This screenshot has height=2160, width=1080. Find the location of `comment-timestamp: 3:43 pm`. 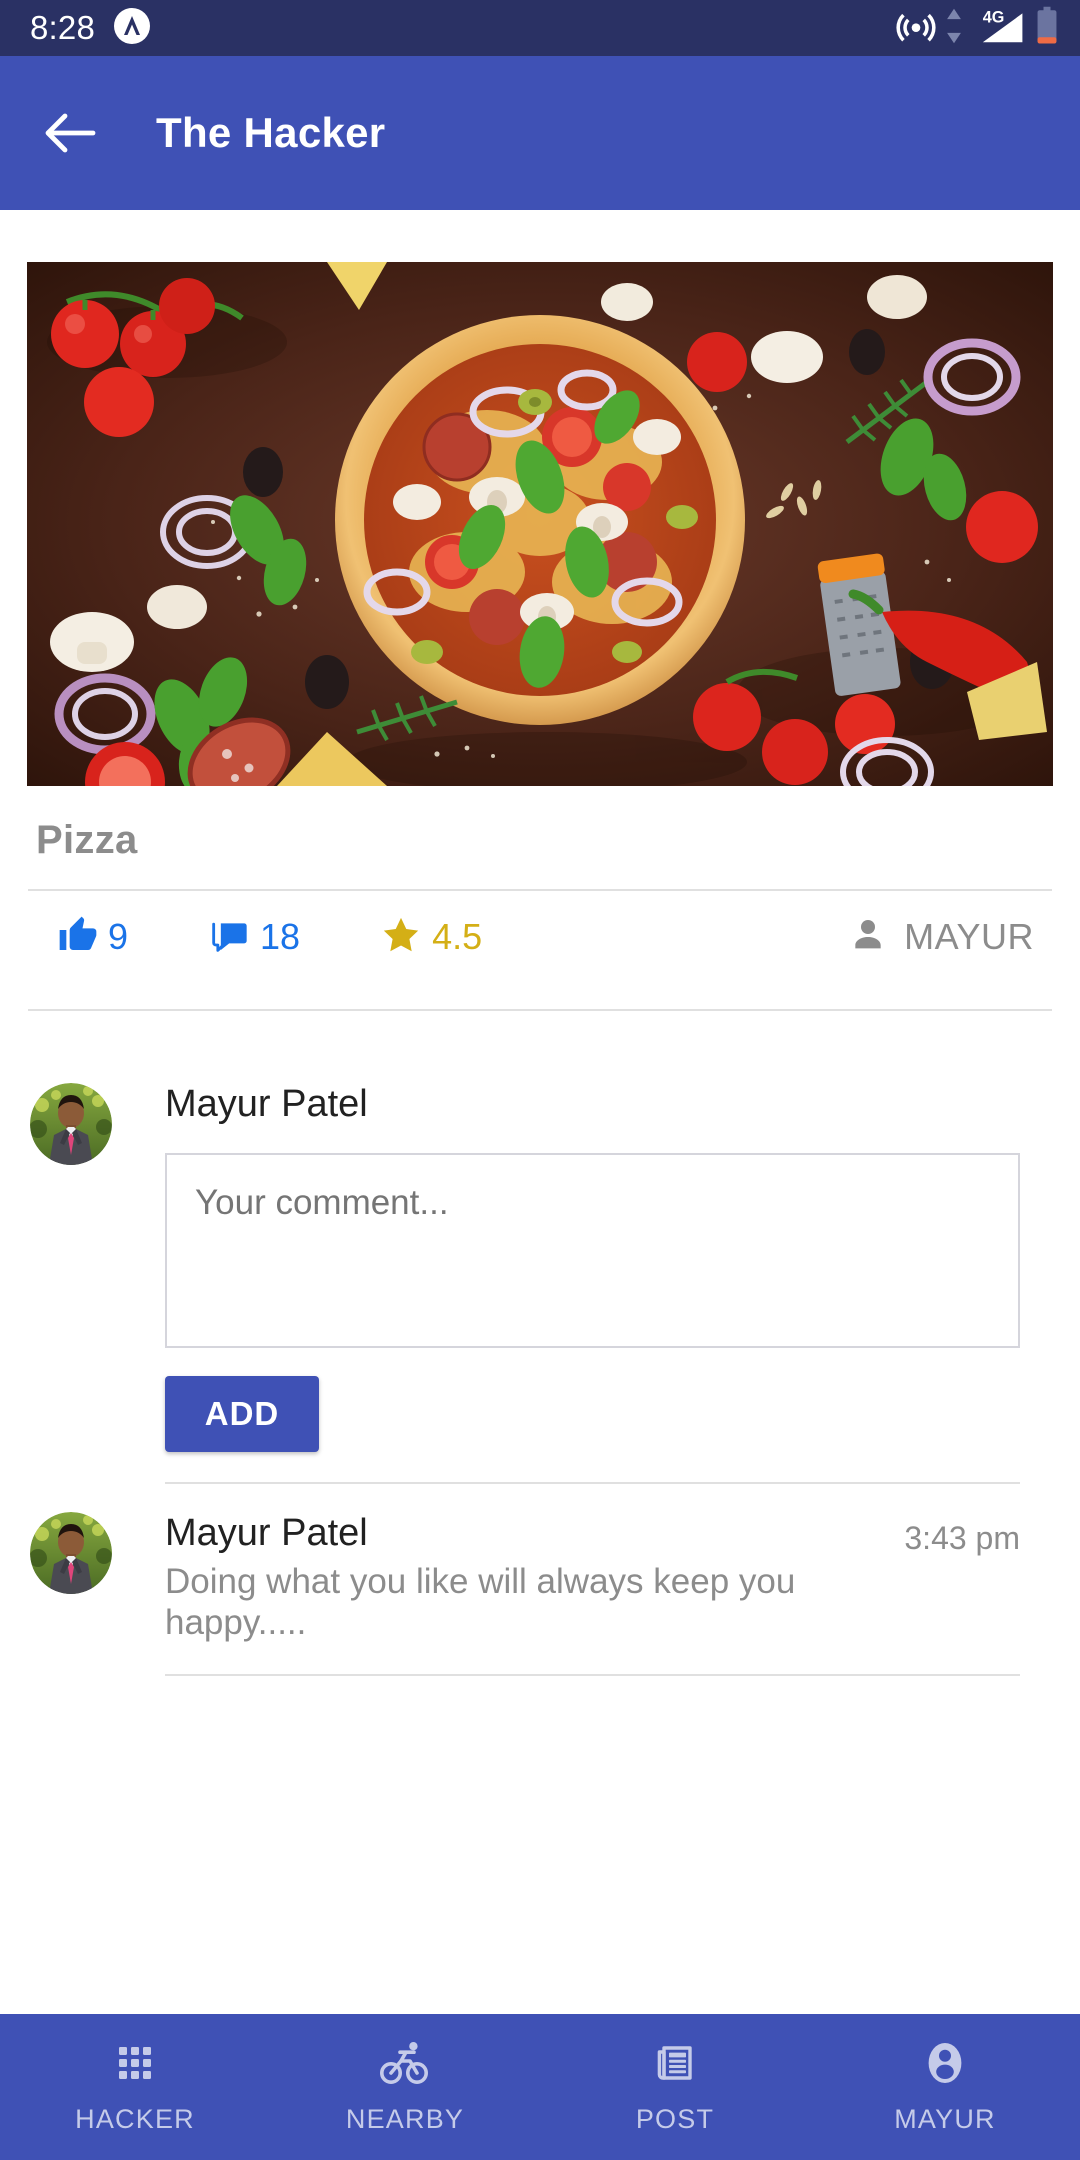

comment-timestamp: 3:43 pm is located at coordinates (962, 1538).